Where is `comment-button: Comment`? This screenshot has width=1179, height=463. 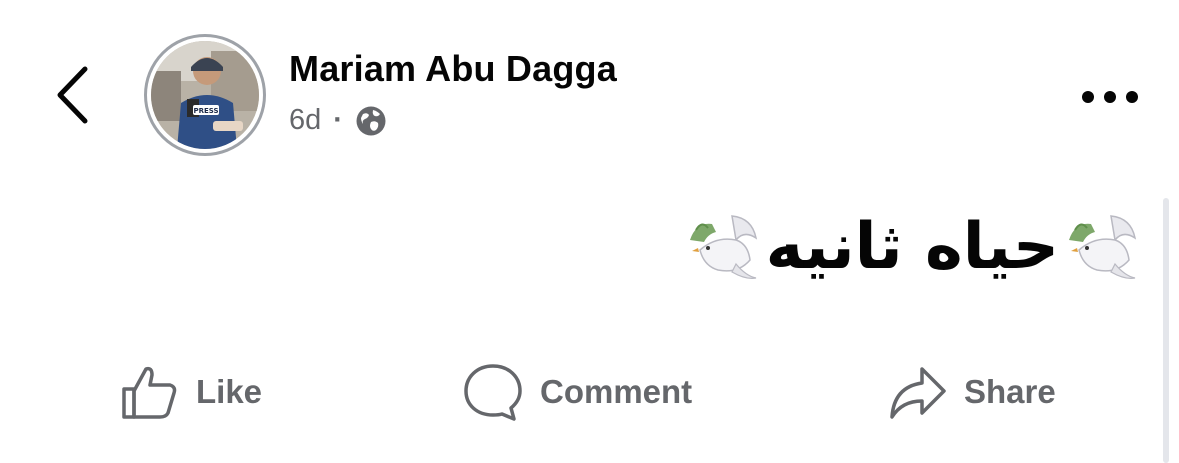
comment-button: Comment is located at coordinates (577, 392).